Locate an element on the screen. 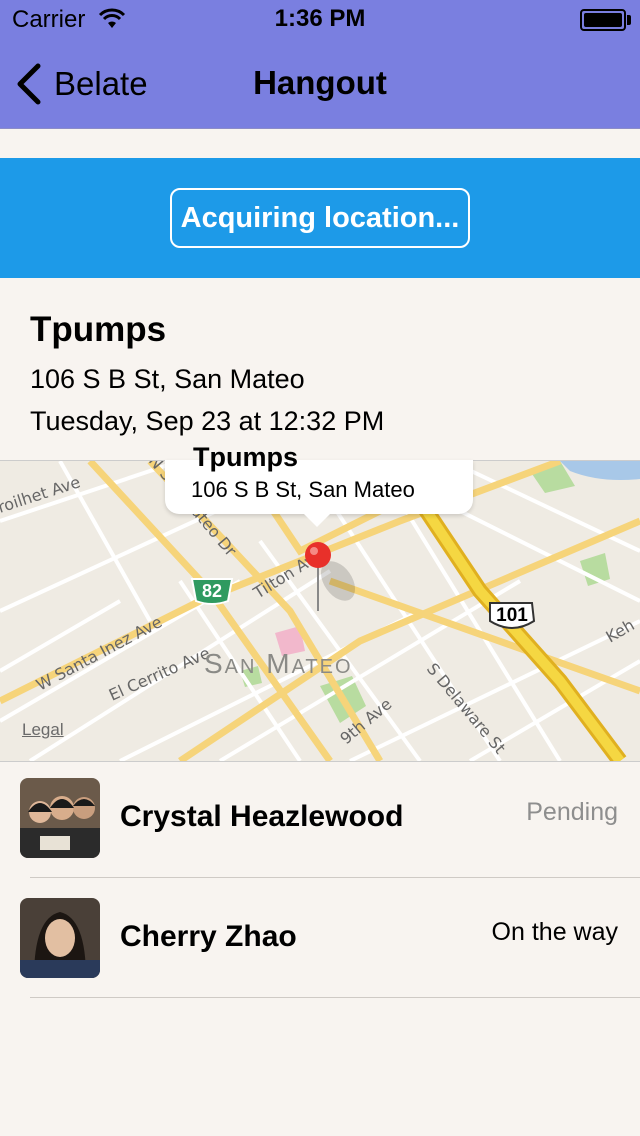  map-label-road-right: Keh is located at coordinates (620, 630).